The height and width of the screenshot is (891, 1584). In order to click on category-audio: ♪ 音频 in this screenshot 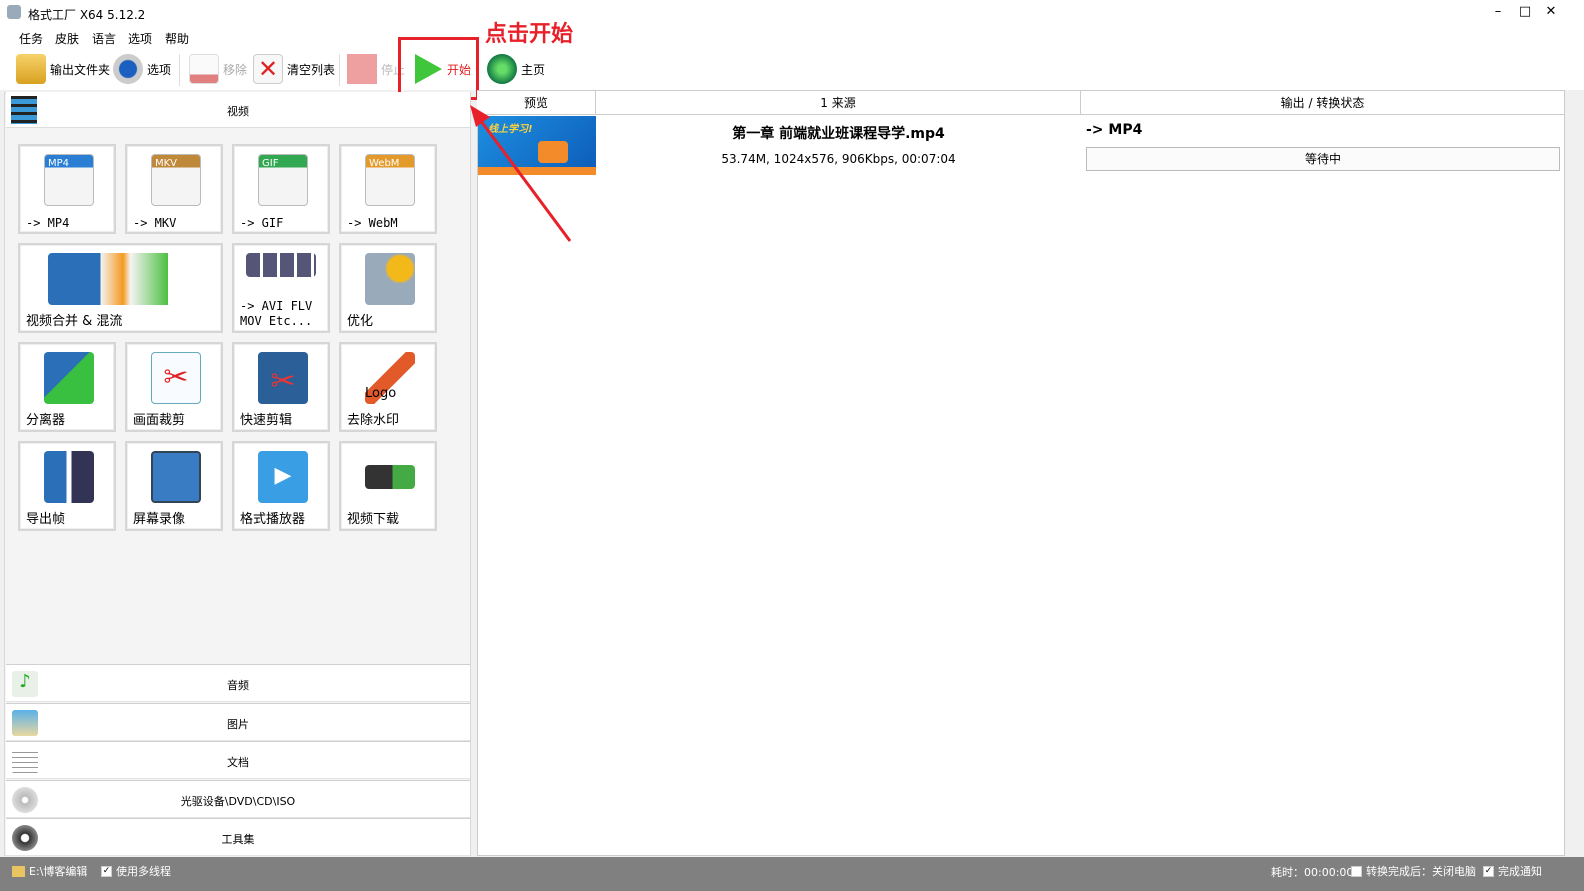, I will do `click(238, 683)`.